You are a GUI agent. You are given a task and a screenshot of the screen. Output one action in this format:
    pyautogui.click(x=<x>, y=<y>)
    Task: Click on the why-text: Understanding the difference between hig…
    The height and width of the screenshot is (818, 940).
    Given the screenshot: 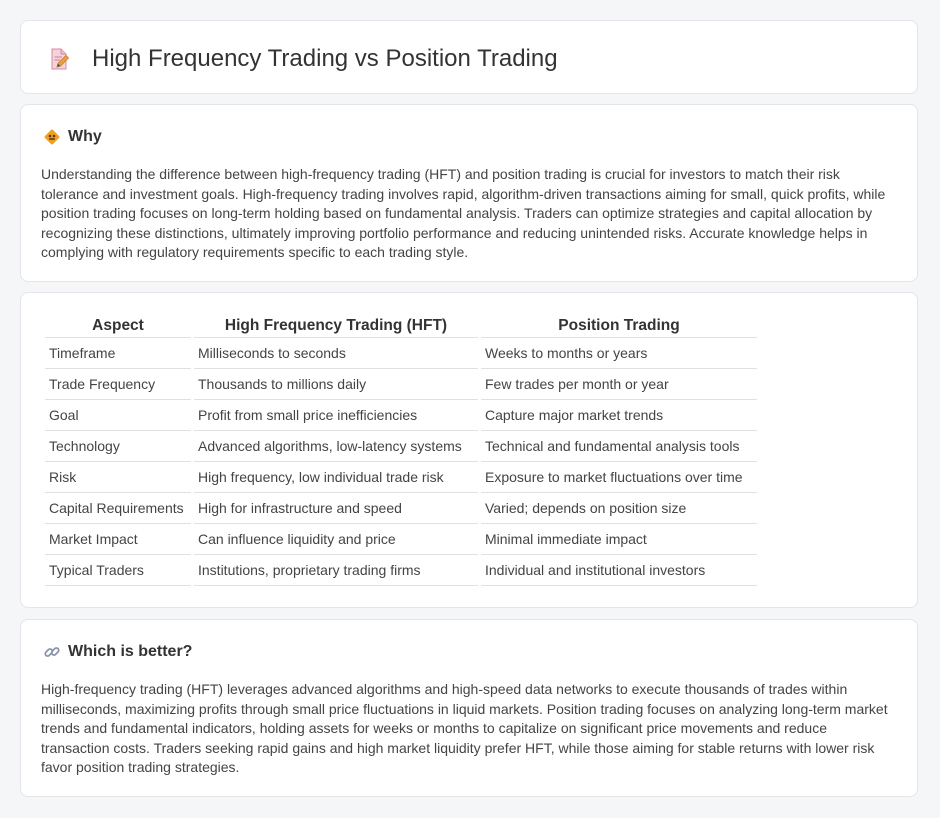 What is the action you would take?
    pyautogui.click(x=463, y=213)
    